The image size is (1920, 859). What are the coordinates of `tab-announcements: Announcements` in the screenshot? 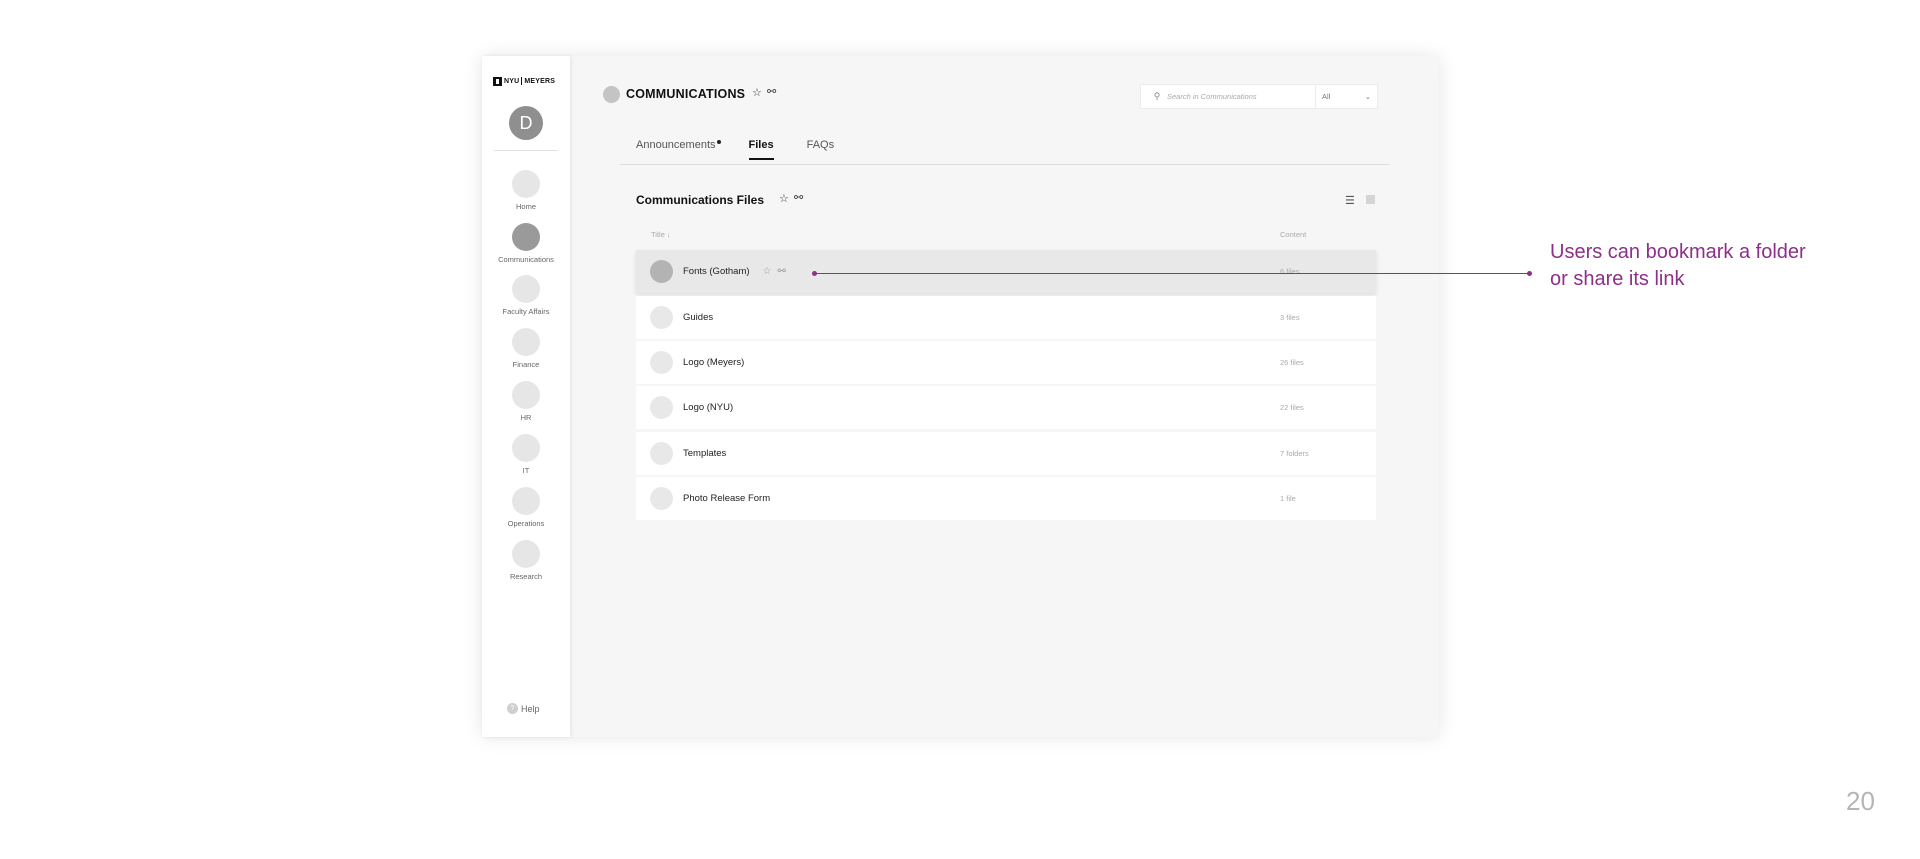 It's located at (678, 149).